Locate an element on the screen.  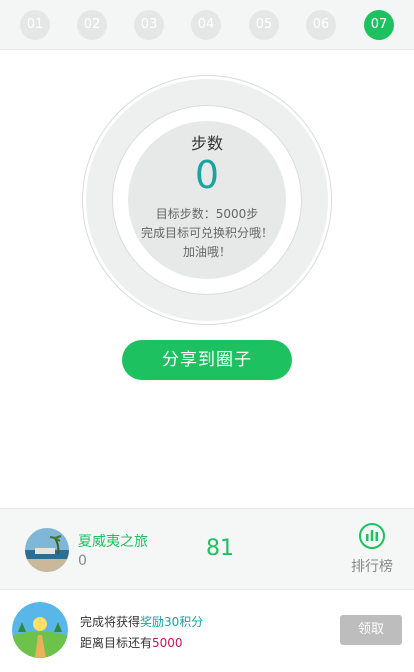
day-tab-04: 04 is located at coordinates (206, 25).